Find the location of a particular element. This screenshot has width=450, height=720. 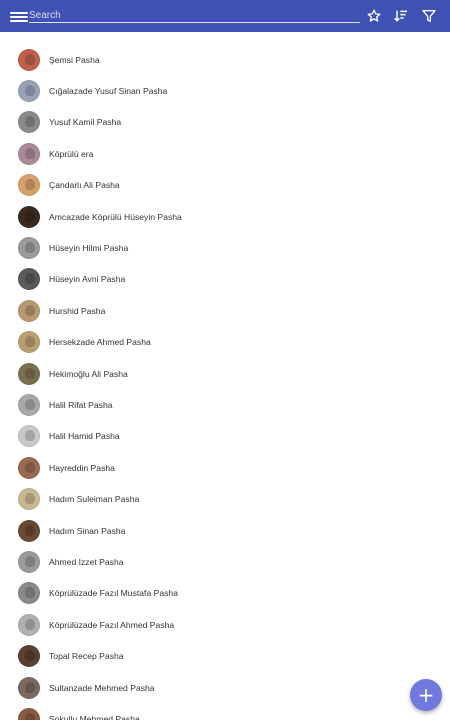

list-item: Köprülüzade Fazıl Mustafa Pasha is located at coordinates (225, 593).